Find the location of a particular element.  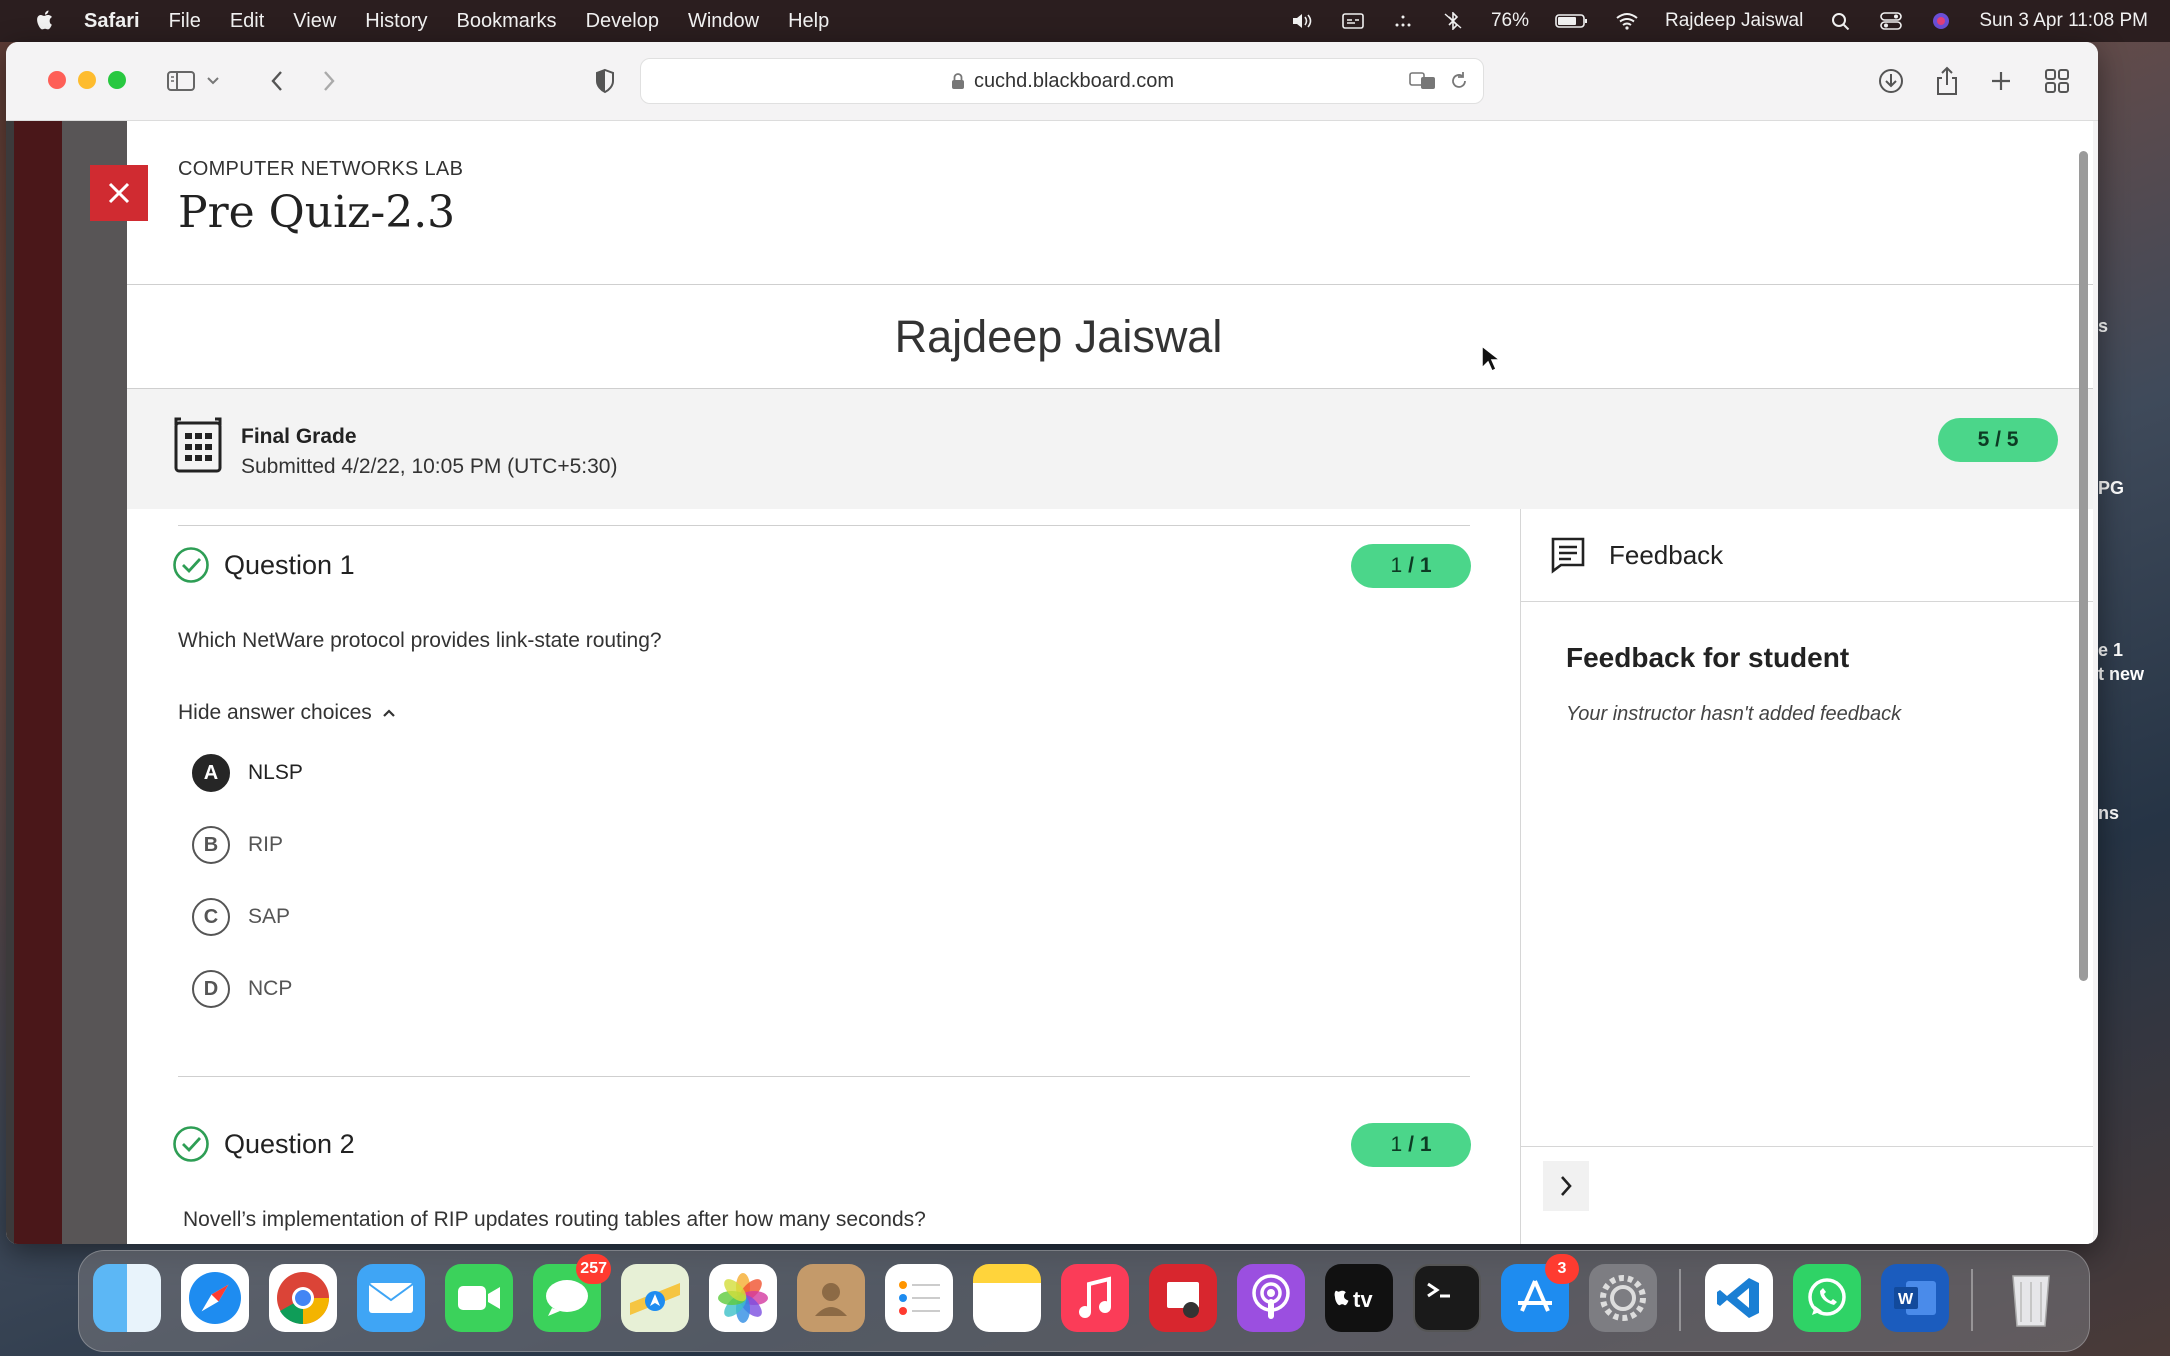

desktop-label-peek: PG is located at coordinates (2111, 488).